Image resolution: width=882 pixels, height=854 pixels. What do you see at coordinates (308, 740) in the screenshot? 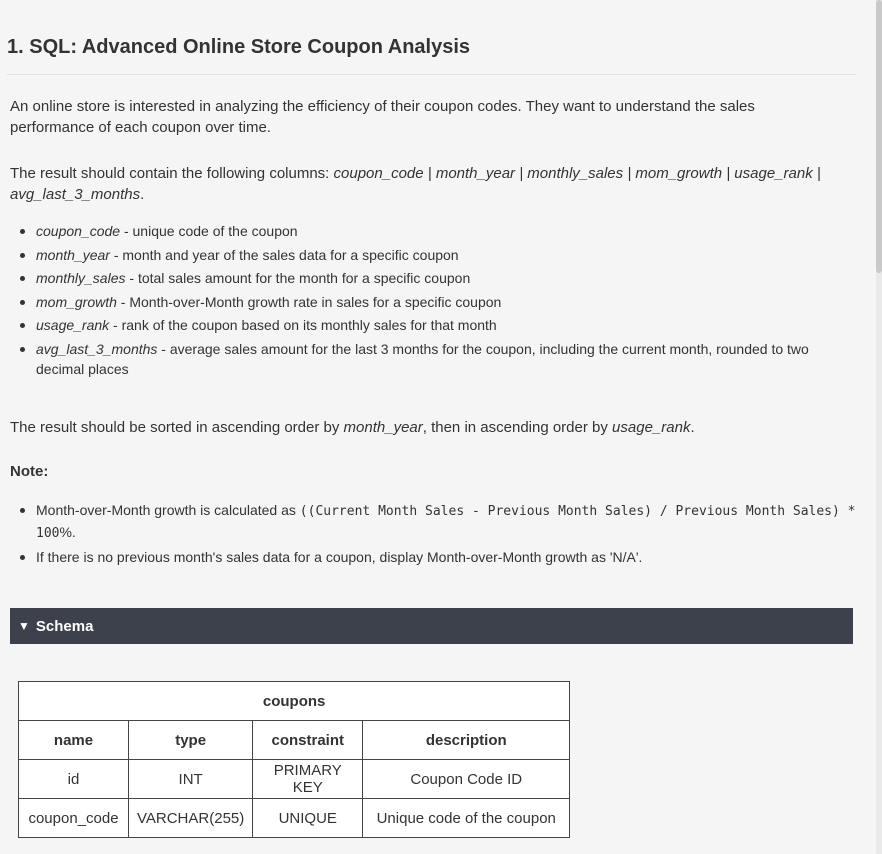
I see `header-cell: constraint` at bounding box center [308, 740].